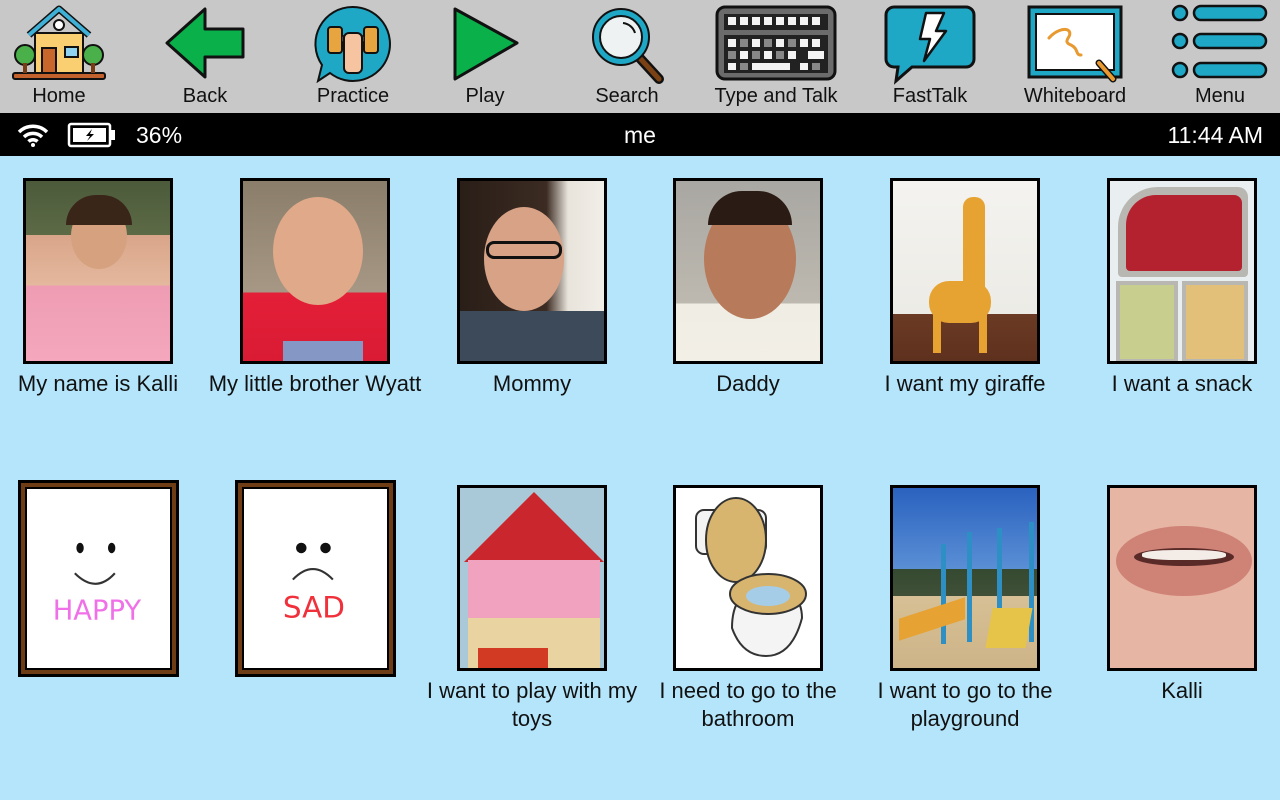  I want to click on cell-label: I want to go to the playground, so click(965, 704).